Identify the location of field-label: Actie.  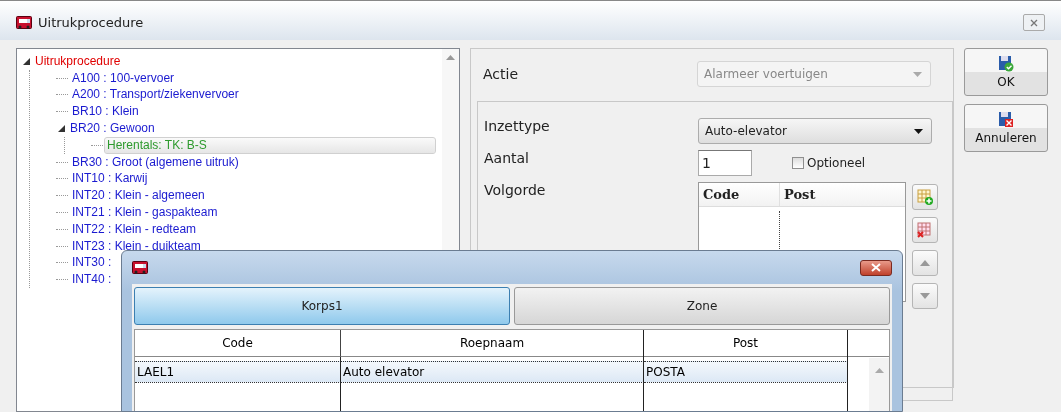
(501, 74).